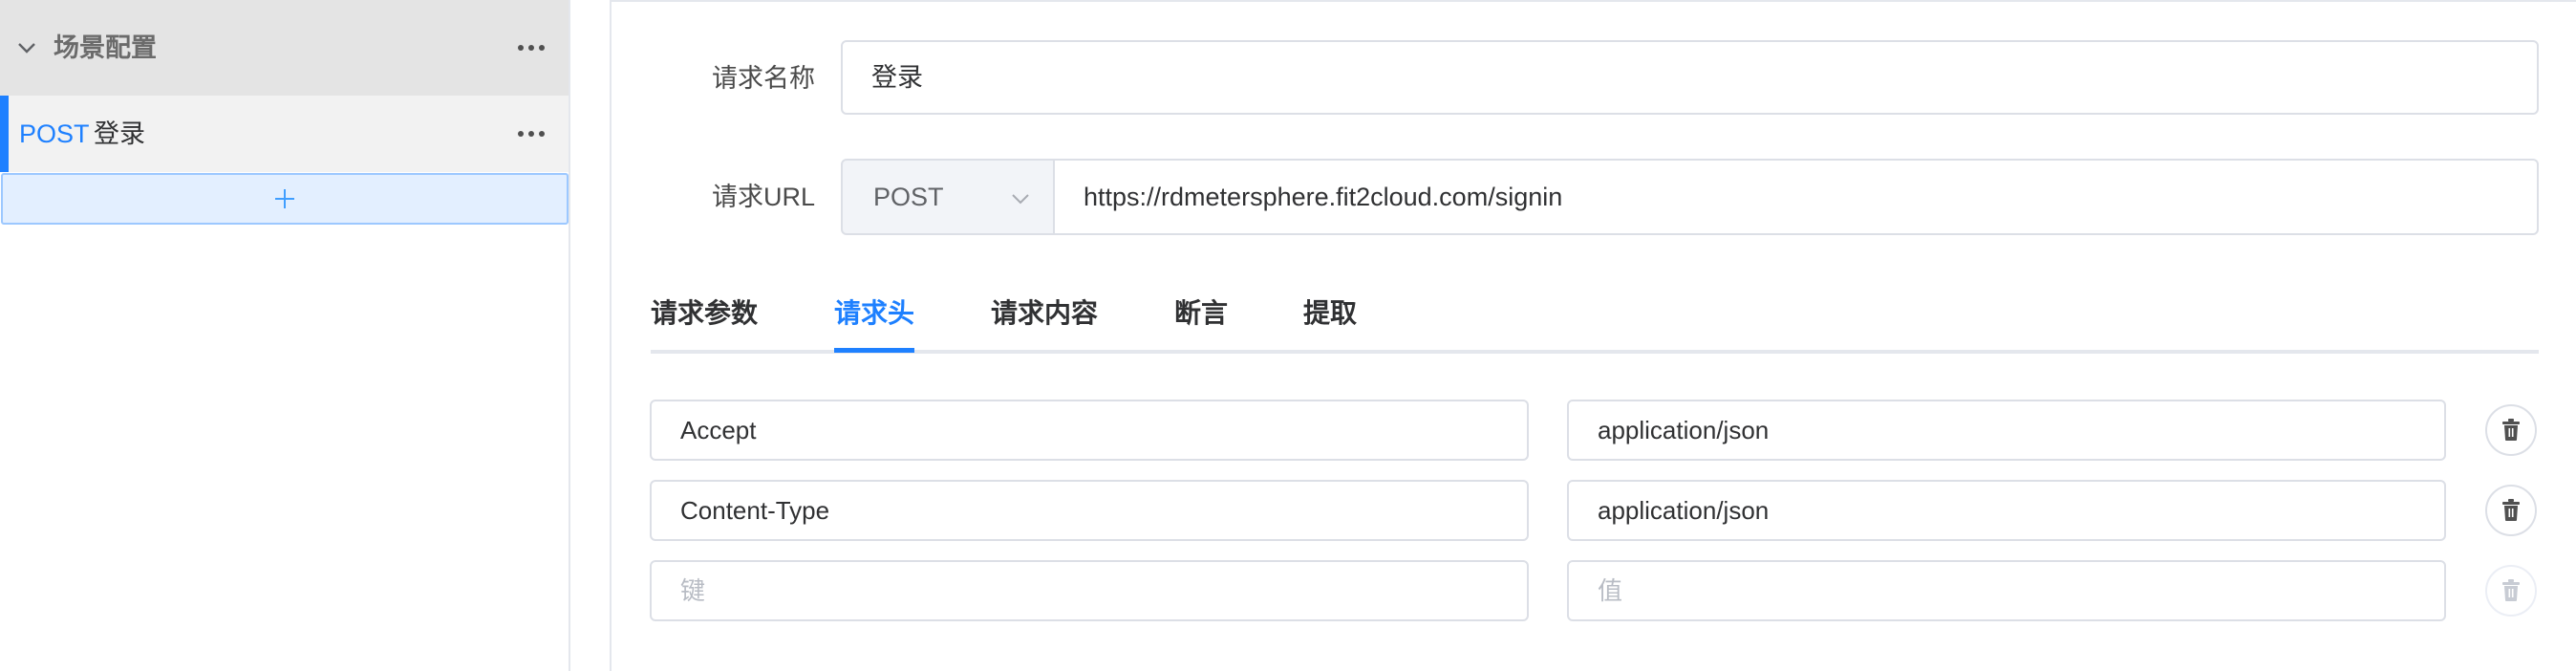 The width and height of the screenshot is (2576, 671). Describe the element at coordinates (908, 197) in the screenshot. I see `method-select-value: POST` at that location.